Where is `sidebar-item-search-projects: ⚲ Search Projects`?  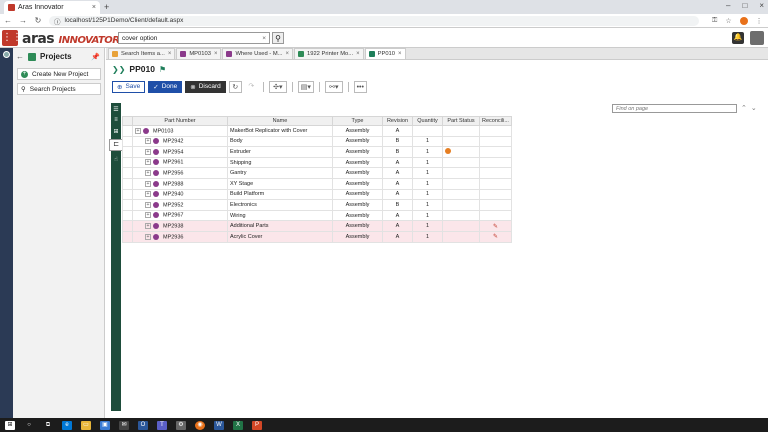
sidebar-item-search-projects: ⚲ Search Projects is located at coordinates (59, 89).